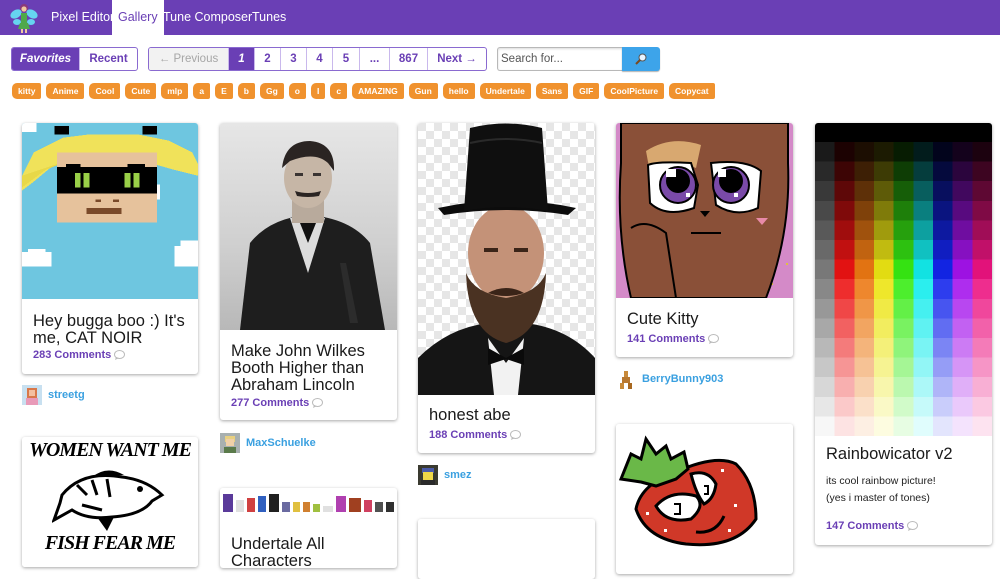 The width and height of the screenshot is (1000, 579). Describe the element at coordinates (500, 18) in the screenshot. I see `top-nav: Pixel Editor Gallery Tune Composer Tunes` at that location.